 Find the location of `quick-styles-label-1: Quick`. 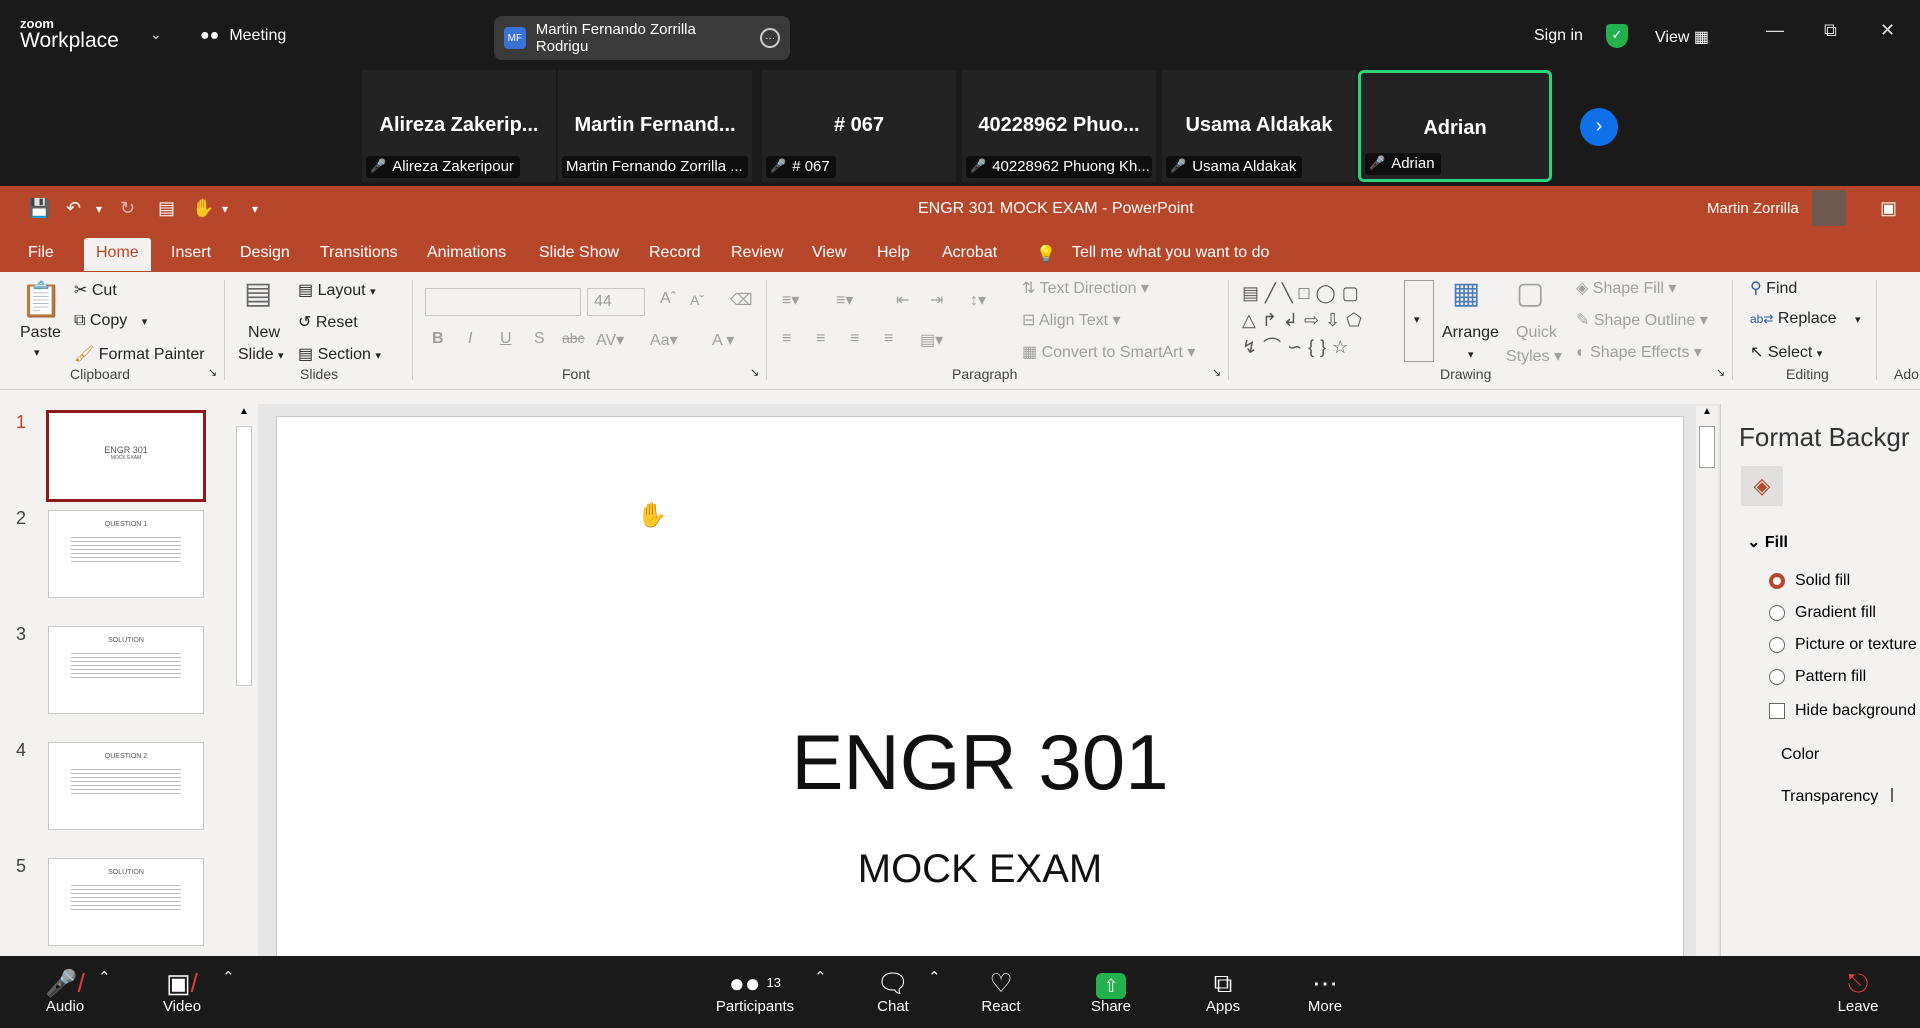

quick-styles-label-1: Quick is located at coordinates (1536, 333).